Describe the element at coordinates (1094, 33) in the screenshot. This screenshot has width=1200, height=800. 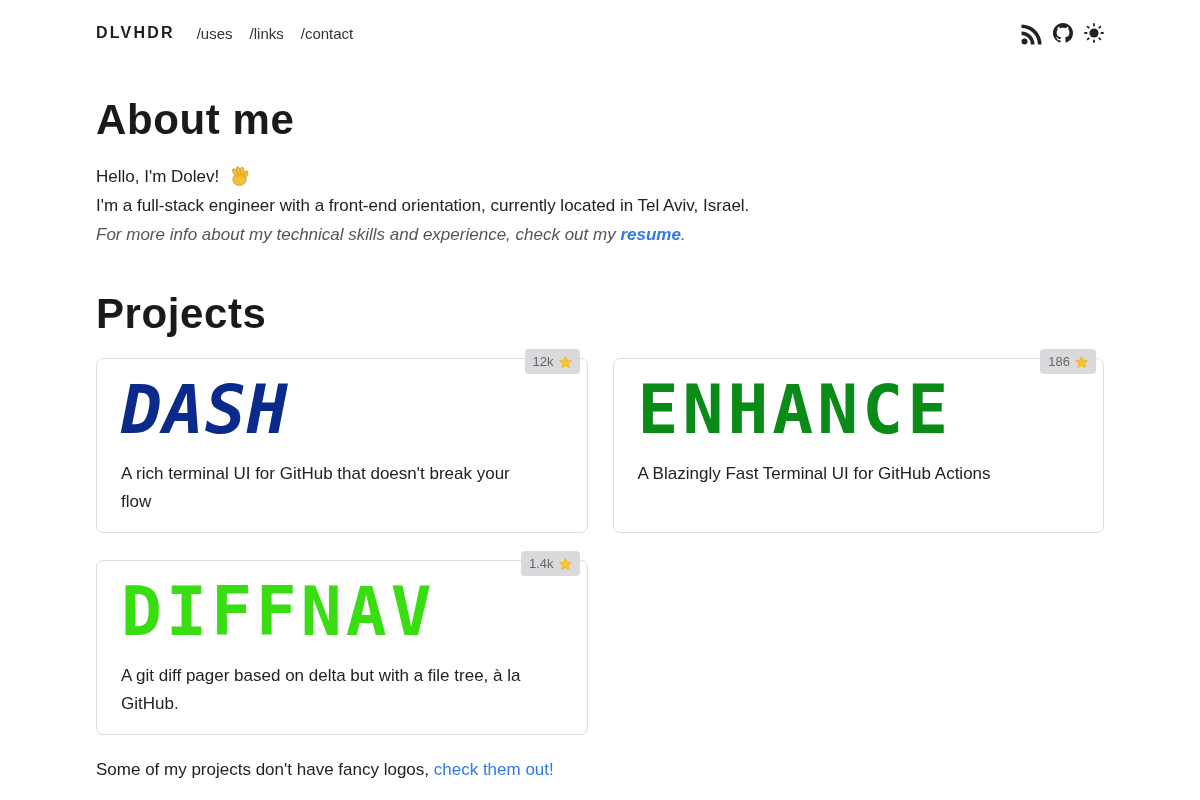
I see `sun-icon` at that location.